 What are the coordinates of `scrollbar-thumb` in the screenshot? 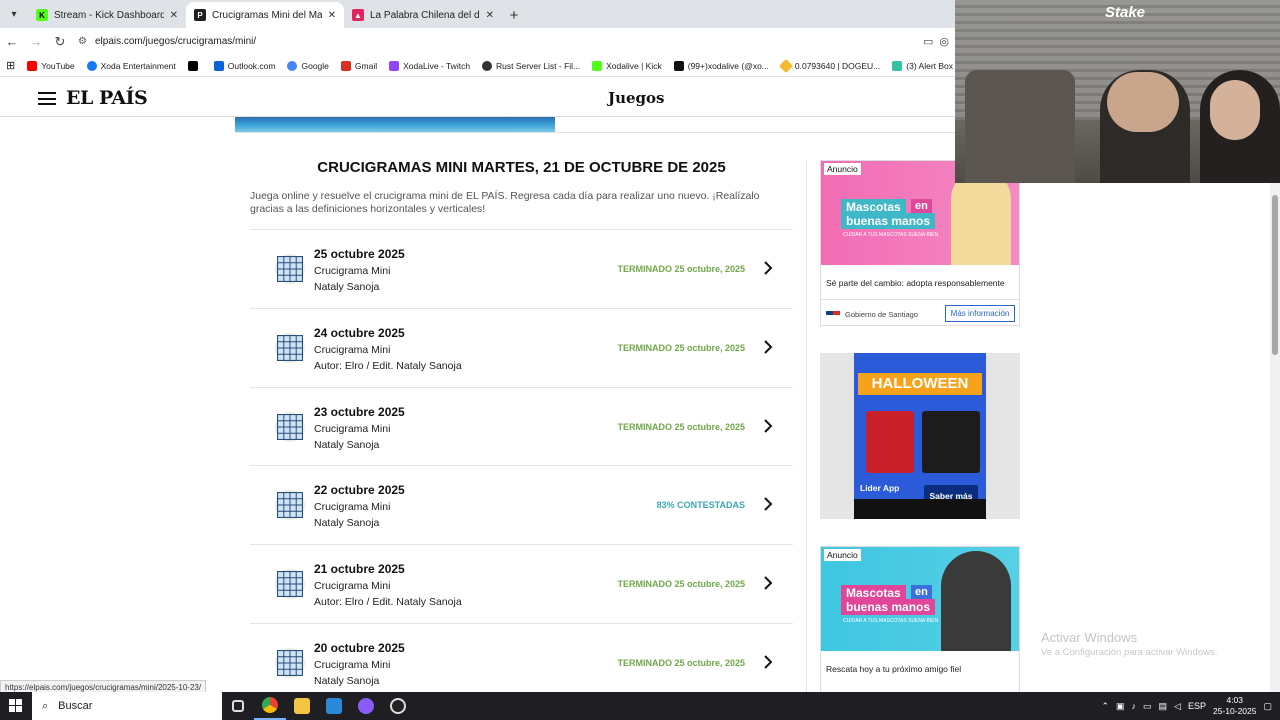 It's located at (1275, 275).